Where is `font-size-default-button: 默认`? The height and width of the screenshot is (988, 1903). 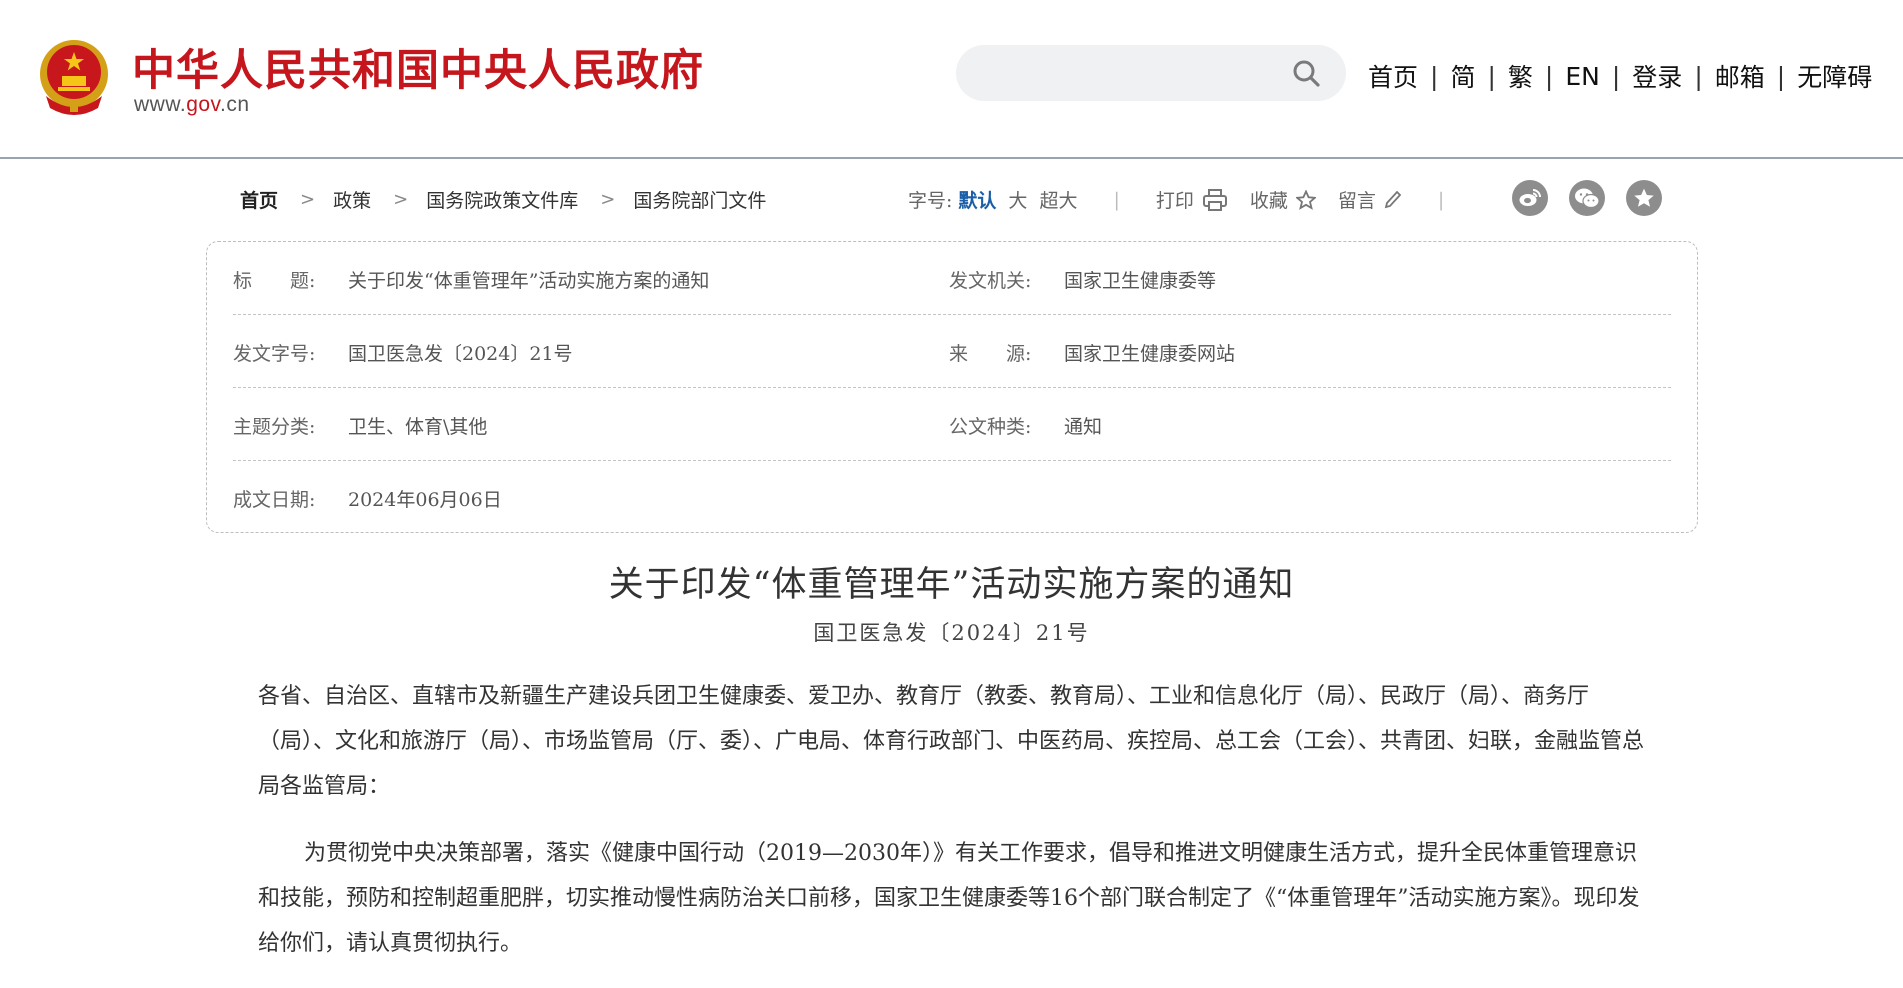 font-size-default-button: 默认 is located at coordinates (977, 199).